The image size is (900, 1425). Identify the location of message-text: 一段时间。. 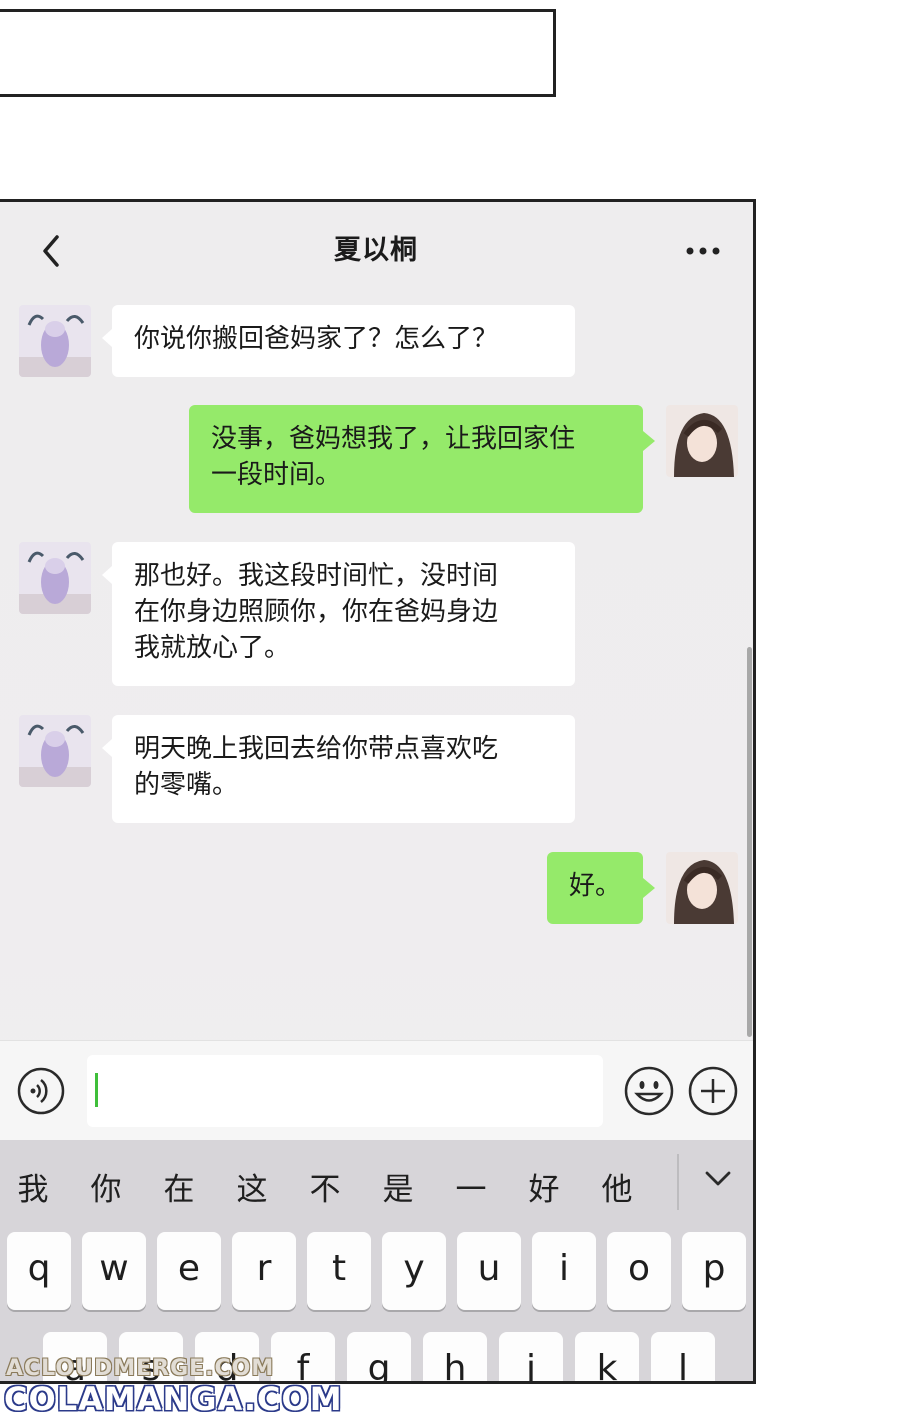
(276, 475).